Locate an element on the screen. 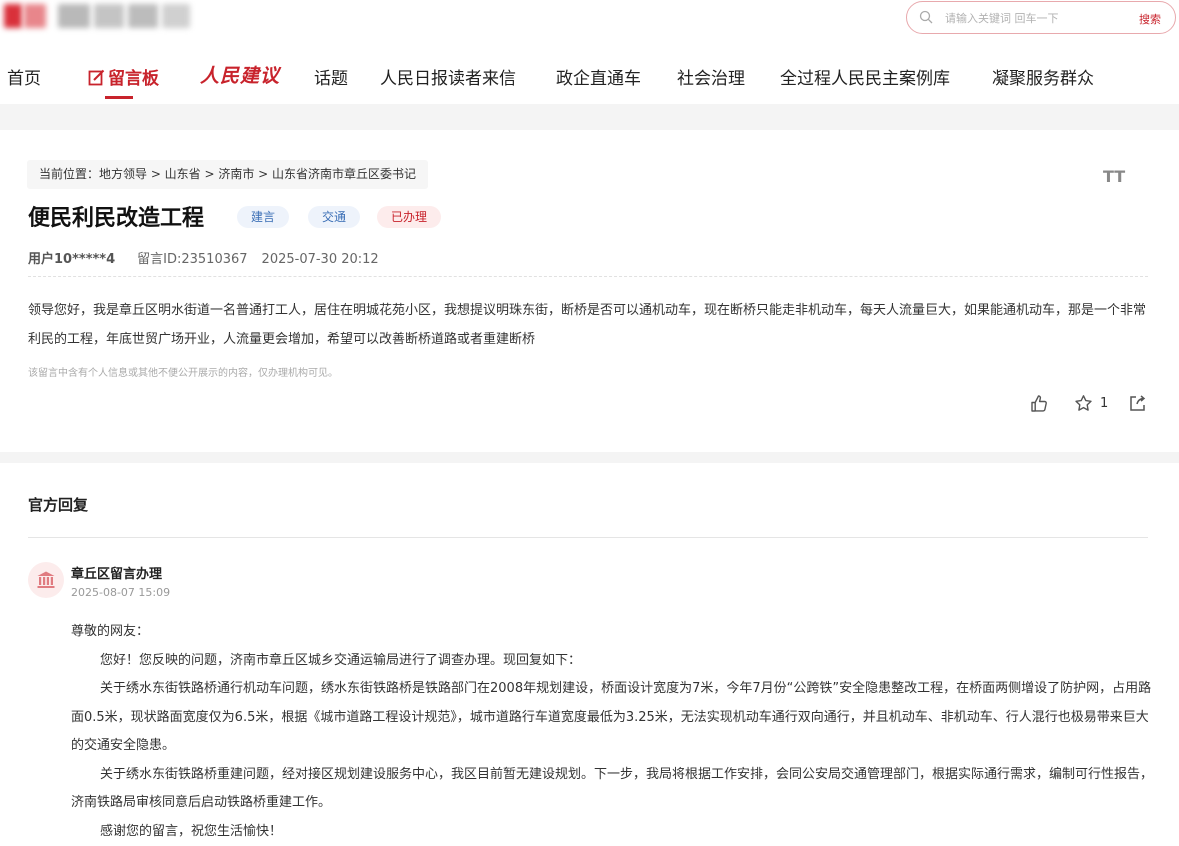  nav-people-suggestion: 人民建议 is located at coordinates (240, 74).